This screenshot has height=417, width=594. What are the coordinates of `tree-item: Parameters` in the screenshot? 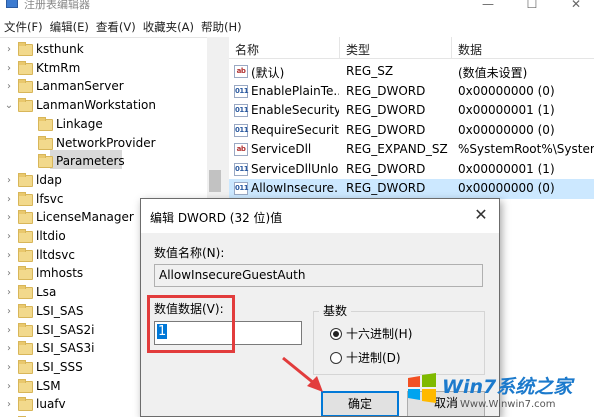 It's located at (103, 161).